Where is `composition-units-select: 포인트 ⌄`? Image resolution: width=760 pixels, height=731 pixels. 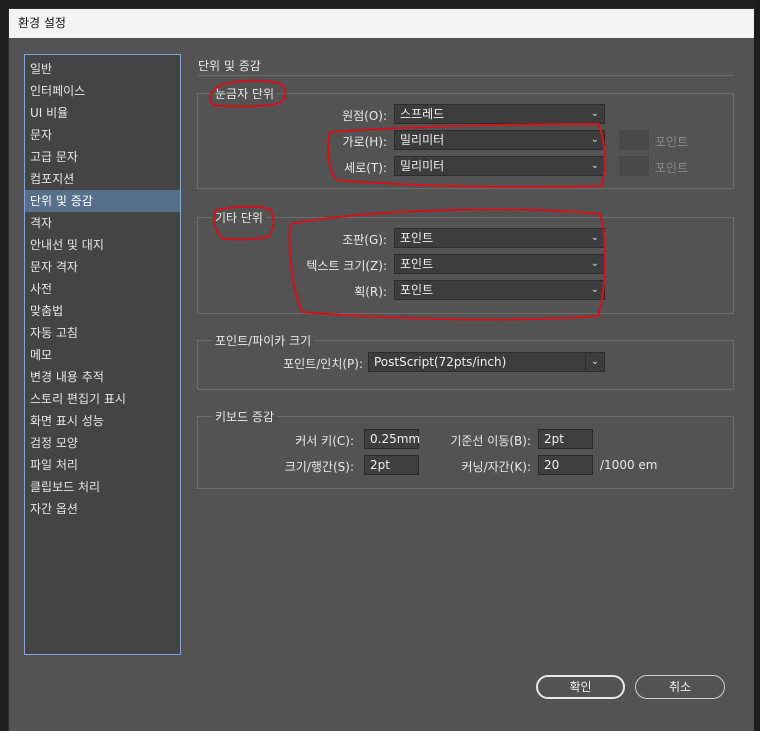 composition-units-select: 포인트 ⌄ is located at coordinates (499, 238).